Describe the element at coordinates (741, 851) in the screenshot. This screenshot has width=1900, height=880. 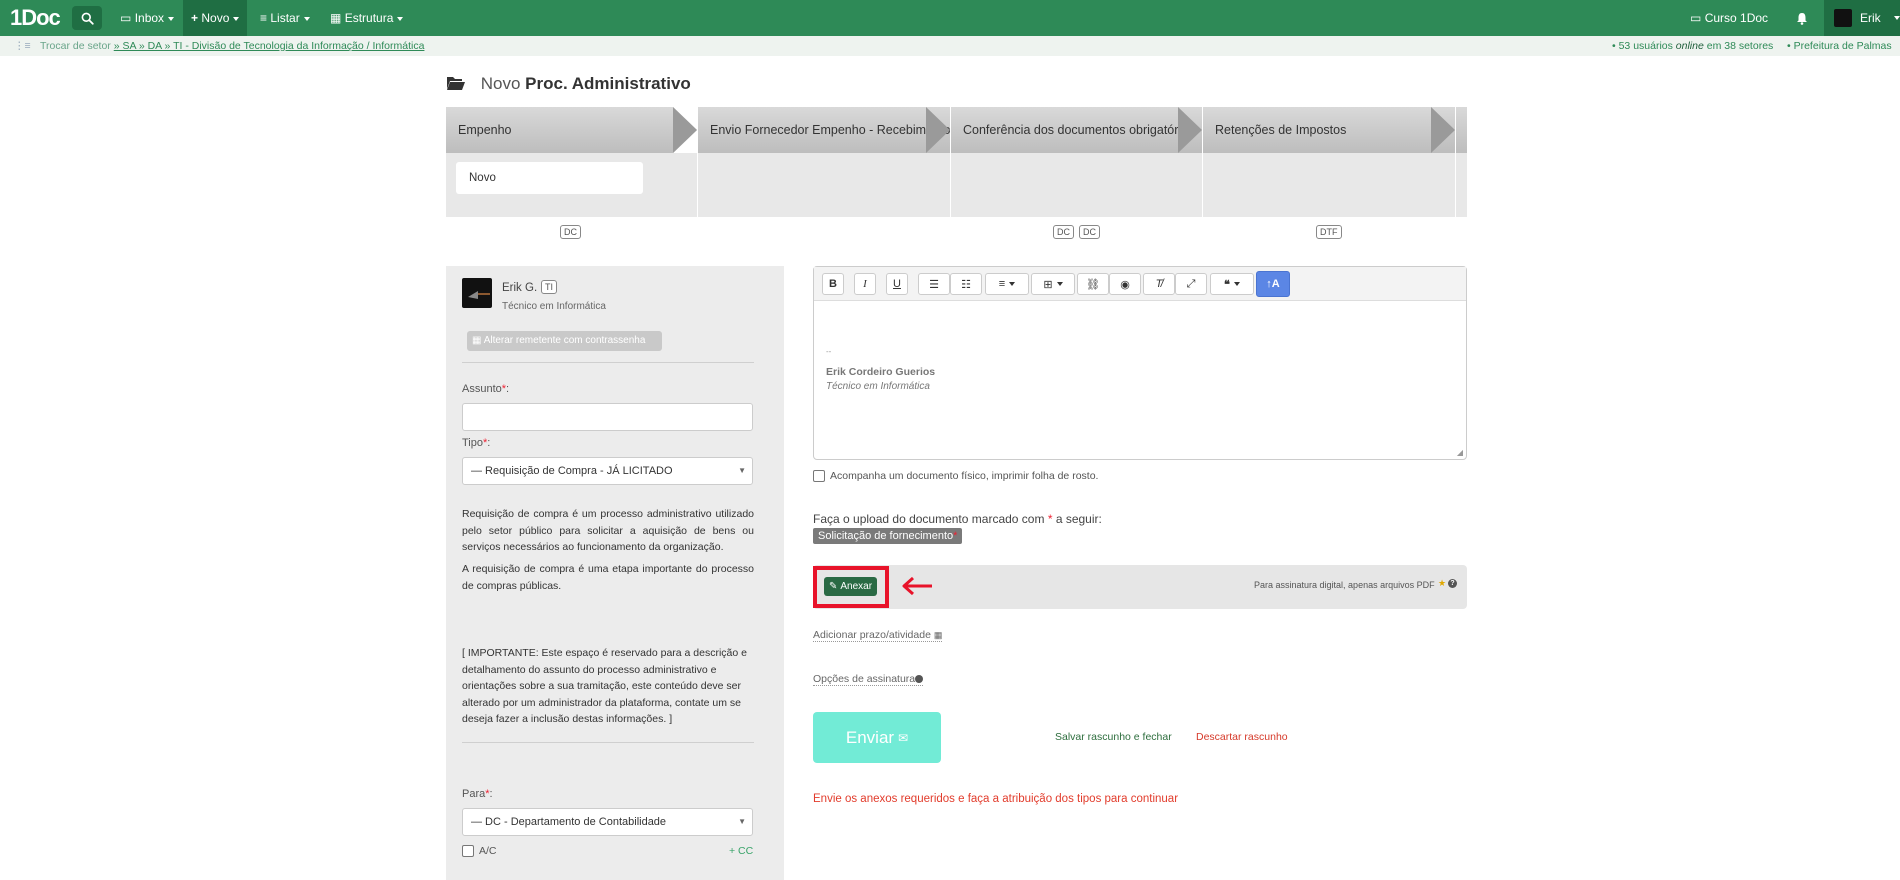
I see `add-cc-link: + CC` at that location.